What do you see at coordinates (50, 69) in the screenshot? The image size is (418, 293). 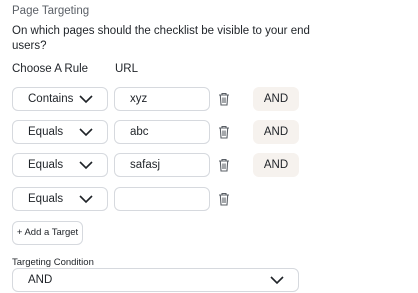 I see `column-header-rule: Choose A Rule` at bounding box center [50, 69].